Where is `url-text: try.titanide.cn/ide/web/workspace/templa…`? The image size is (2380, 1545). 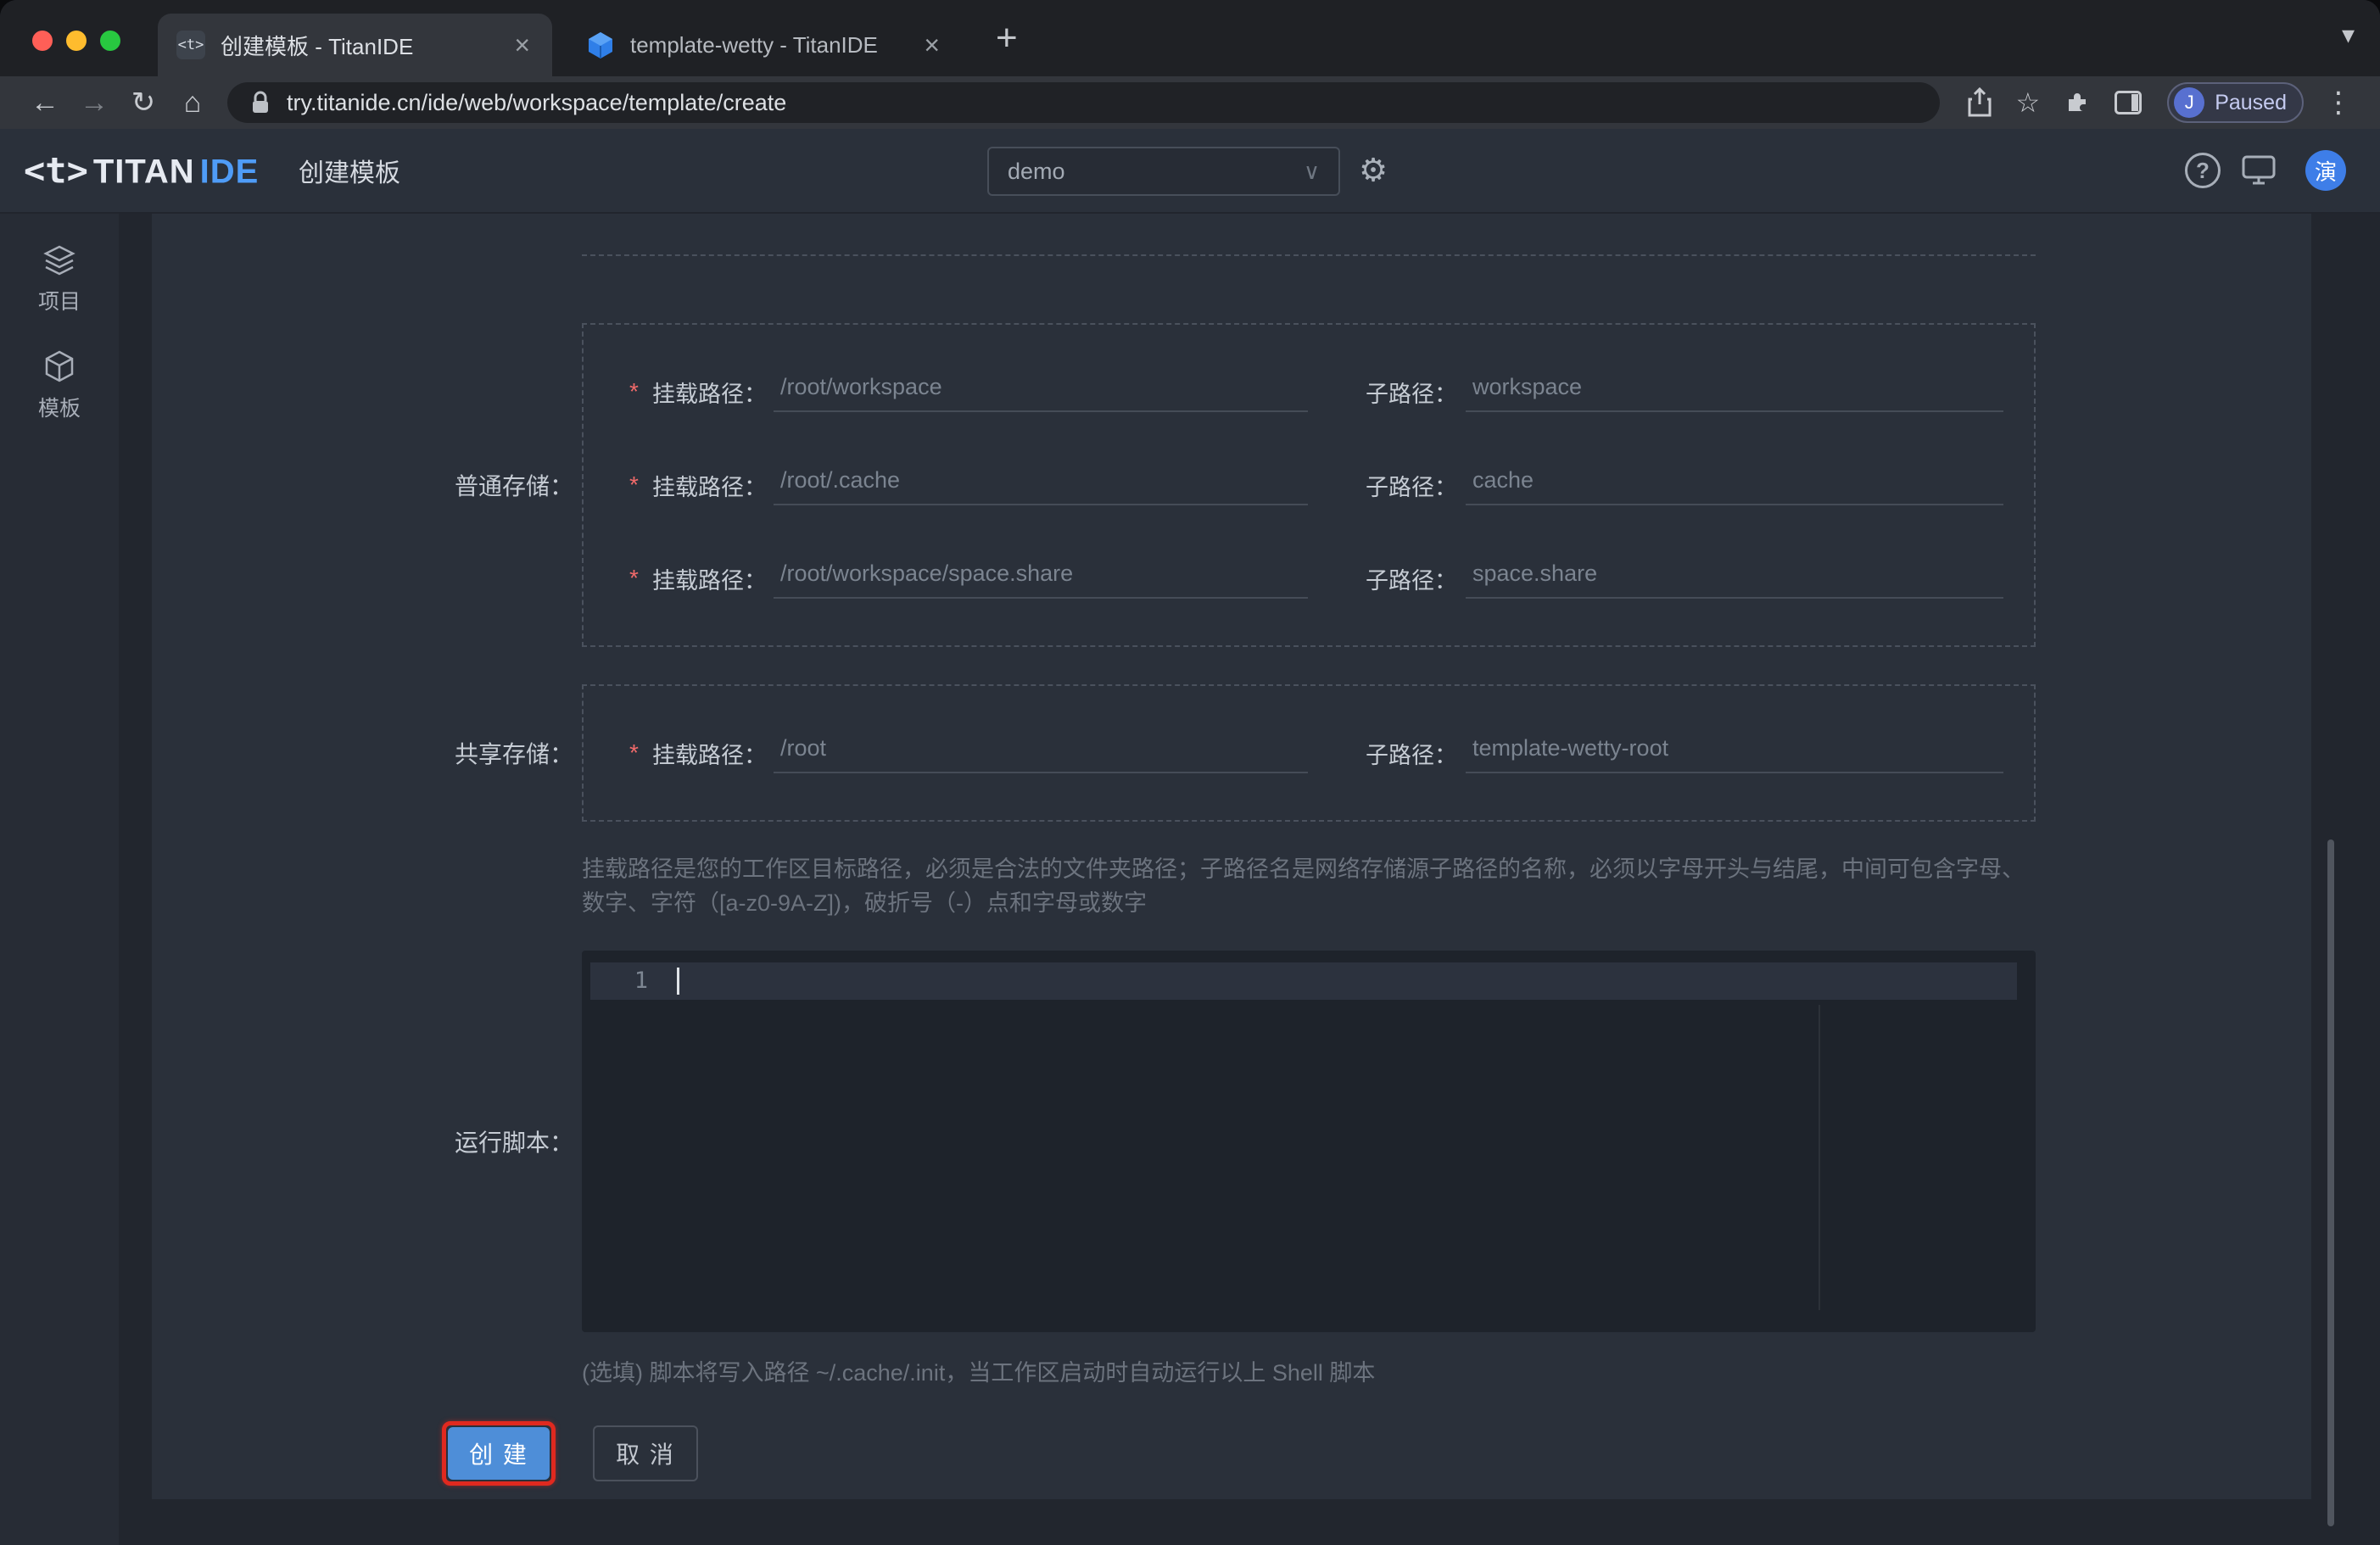
url-text: try.titanide.cn/ide/web/workspace/templa… is located at coordinates (537, 102).